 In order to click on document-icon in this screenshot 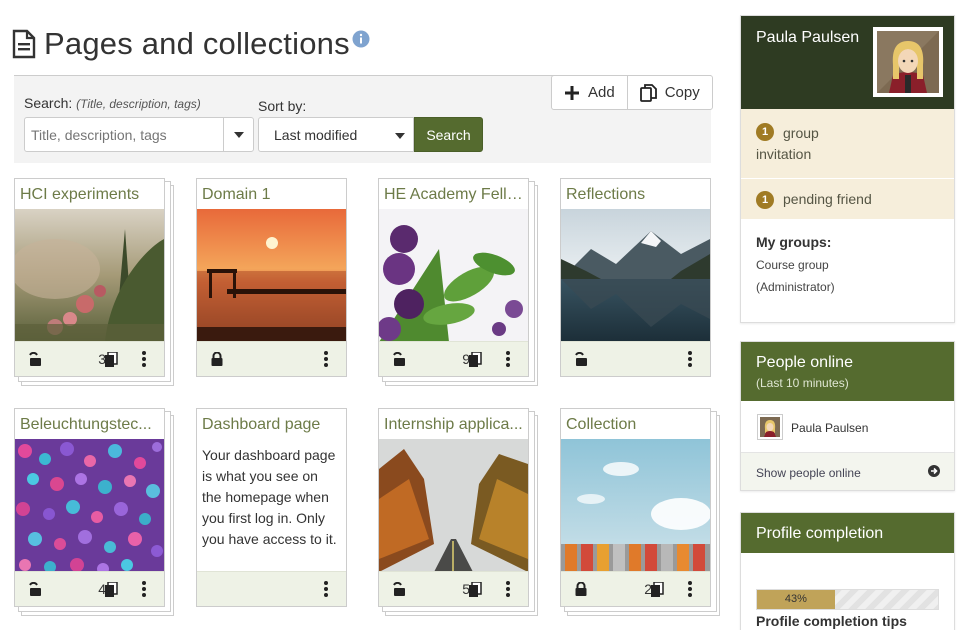, I will do `click(24, 44)`.